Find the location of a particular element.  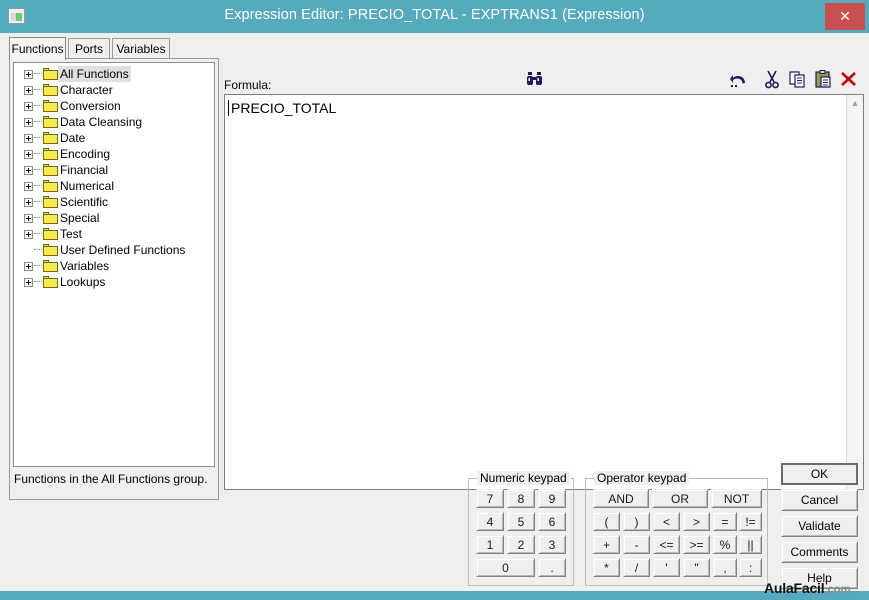

key-6: 6 is located at coordinates (552, 521).